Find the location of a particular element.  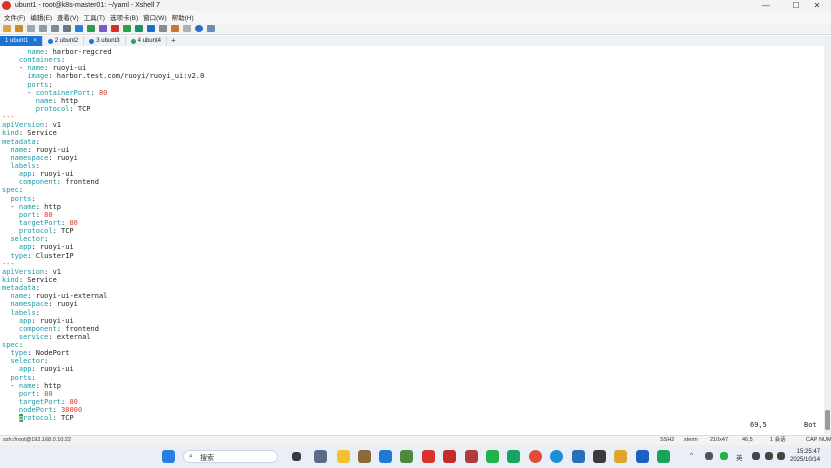

network-icon is located at coordinates (756, 456).